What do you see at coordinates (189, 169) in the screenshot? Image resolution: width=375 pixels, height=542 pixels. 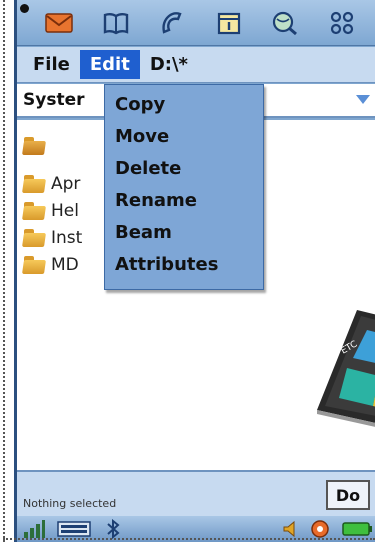 I see `menu-item-delete: Delete` at bounding box center [189, 169].